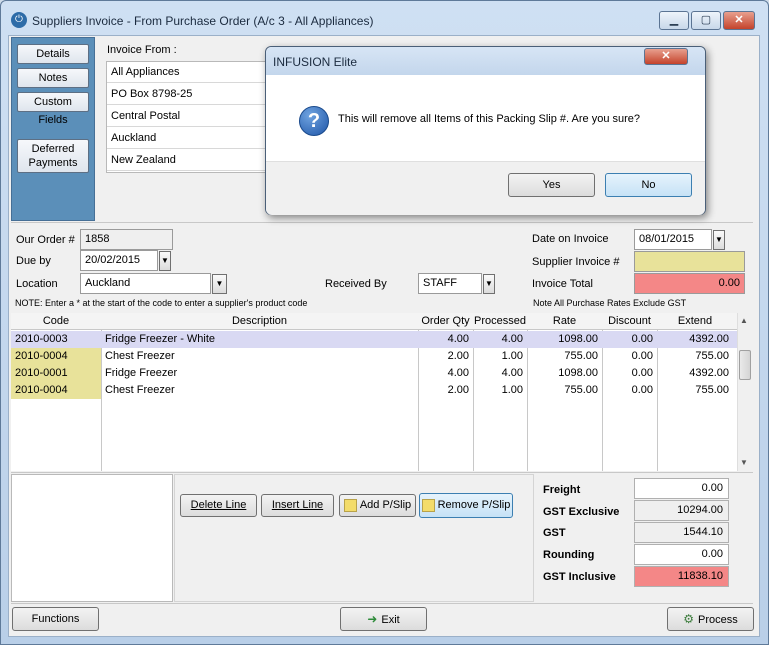 The height and width of the screenshot is (645, 769). Describe the element at coordinates (187, 94) in the screenshot. I see `address-line-2: PO Box 8798-25` at that location.